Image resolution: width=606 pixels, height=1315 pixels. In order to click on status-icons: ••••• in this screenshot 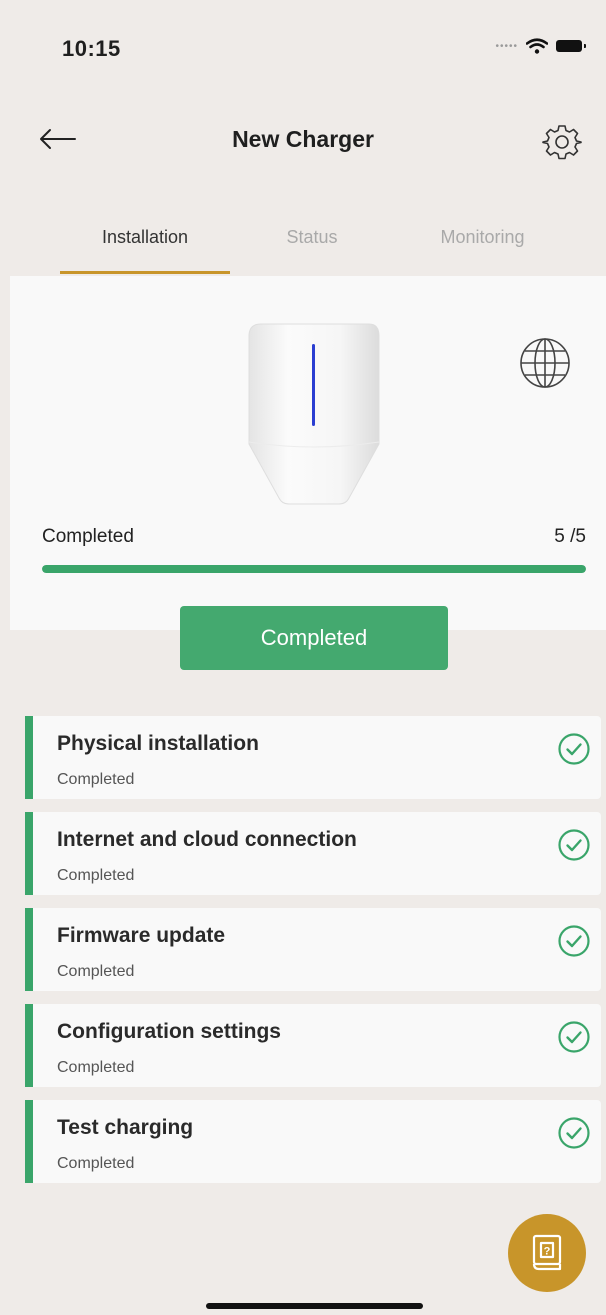, I will do `click(540, 46)`.